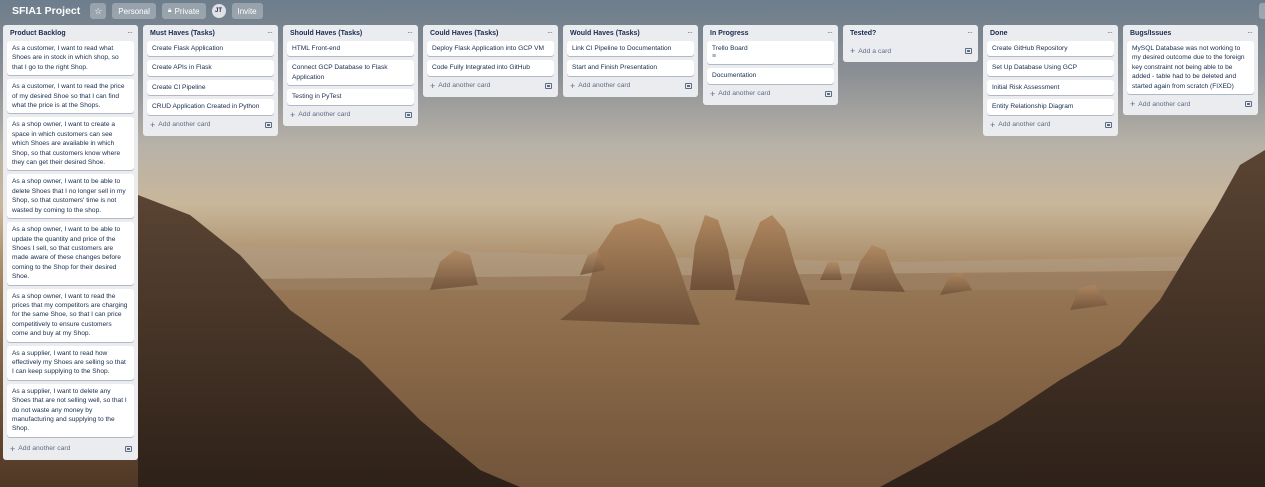 The width and height of the screenshot is (1265, 487). Describe the element at coordinates (910, 33) in the screenshot. I see `list-header: Tested? ···` at that location.